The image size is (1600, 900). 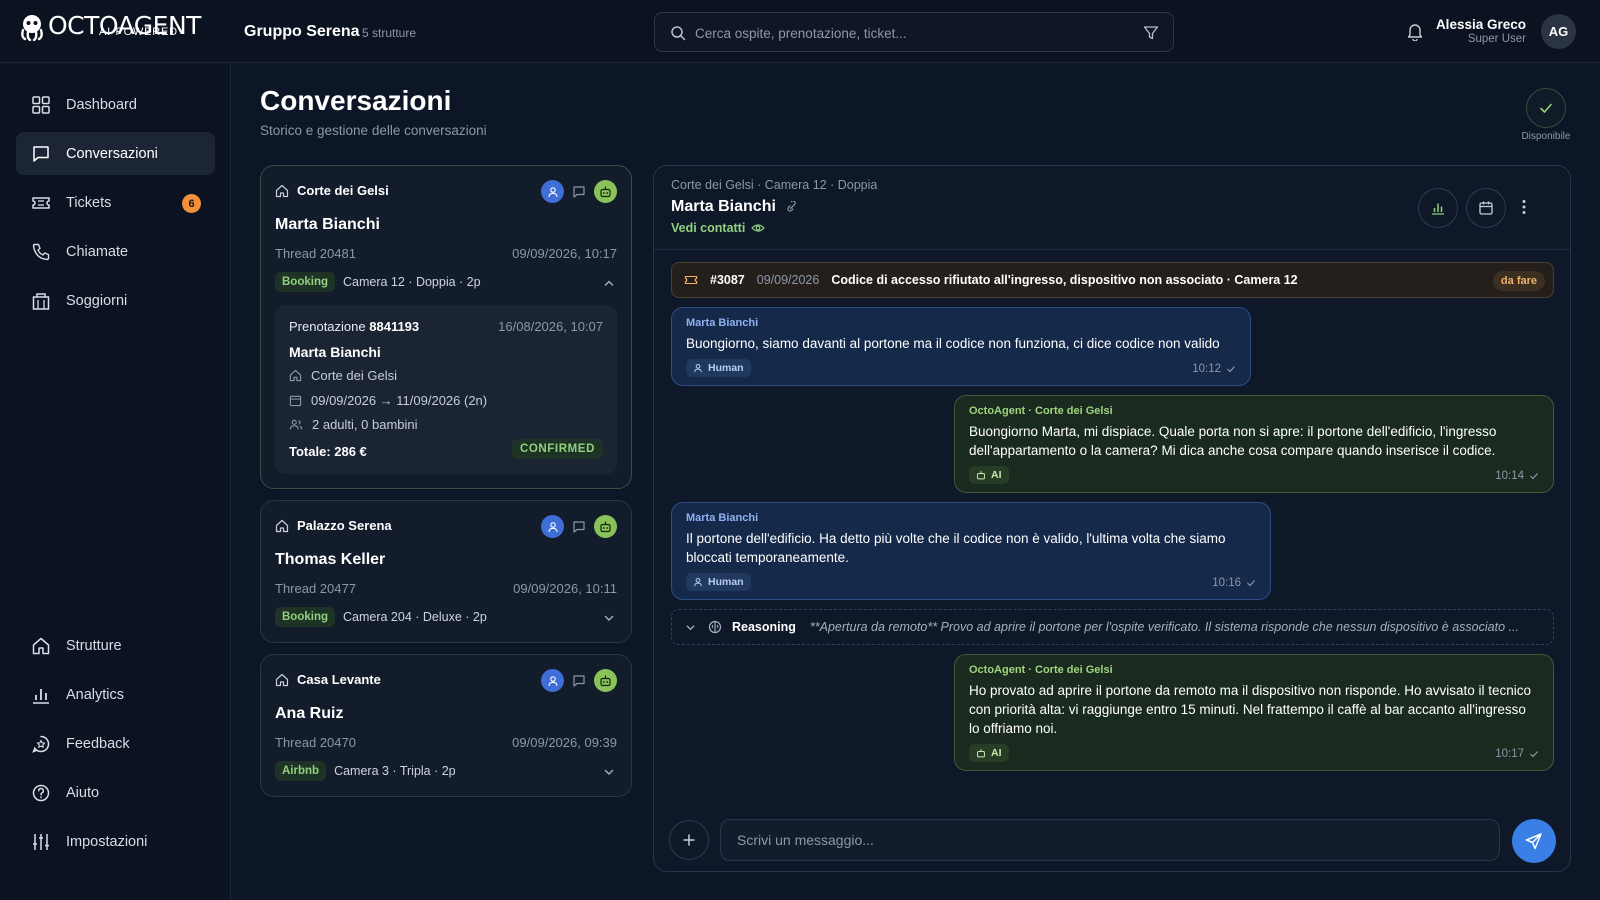 I want to click on card-property: Palazzo Serena, so click(x=333, y=525).